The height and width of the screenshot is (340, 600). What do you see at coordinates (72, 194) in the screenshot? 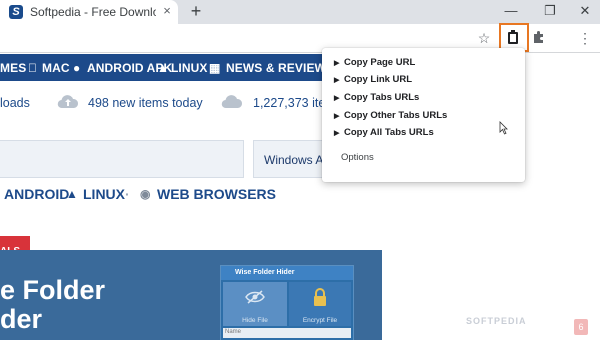
I see `linux-tux-icon: ▲` at bounding box center [72, 194].